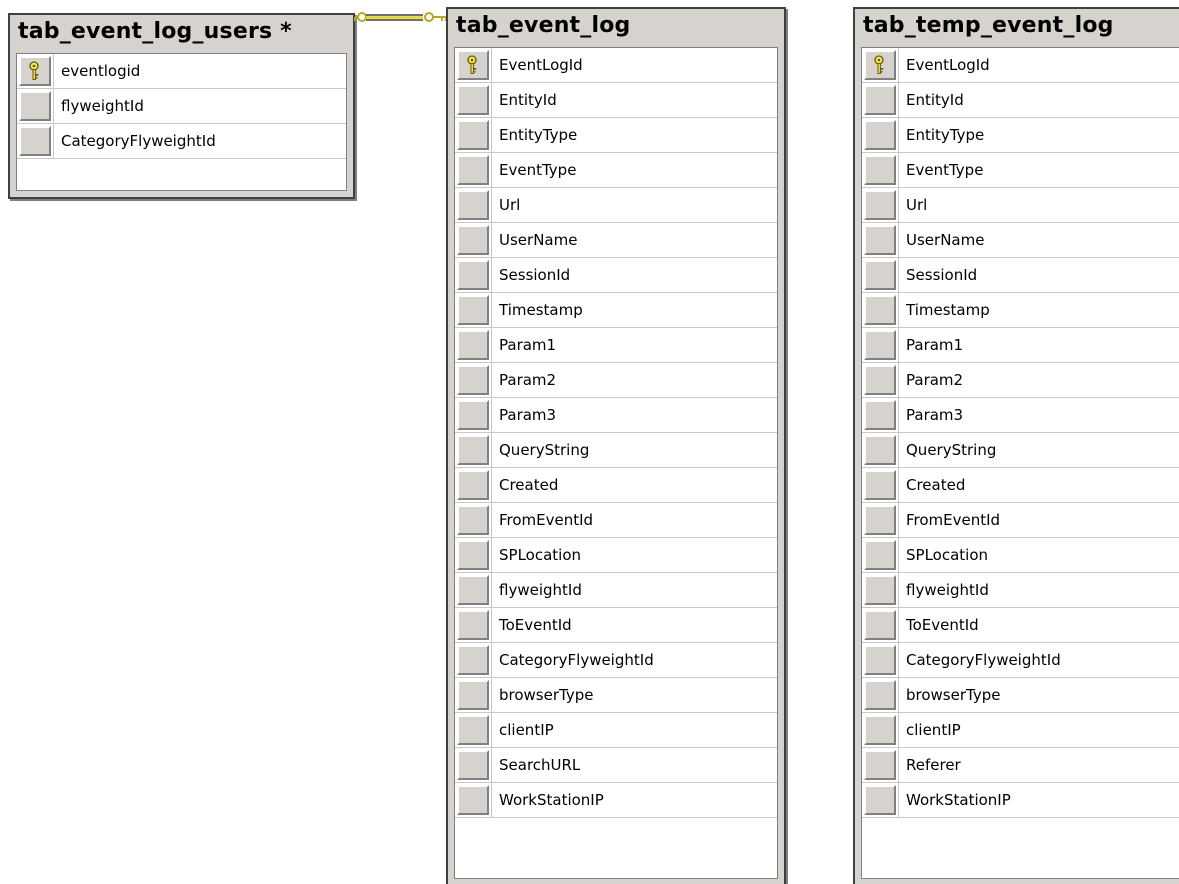 This screenshot has width=1179, height=884. I want to click on table-title: tab_event_log, so click(616, 26).